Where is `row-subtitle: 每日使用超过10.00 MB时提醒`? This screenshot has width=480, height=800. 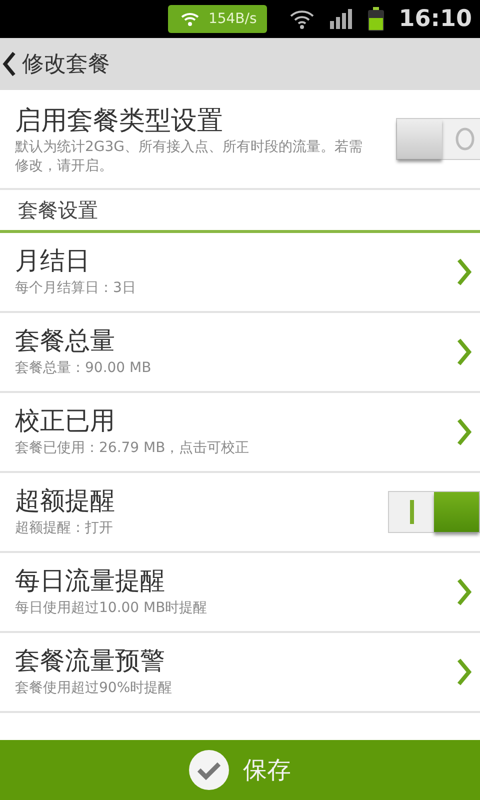 row-subtitle: 每日使用超过10.00 MB时提醒 is located at coordinates (111, 608).